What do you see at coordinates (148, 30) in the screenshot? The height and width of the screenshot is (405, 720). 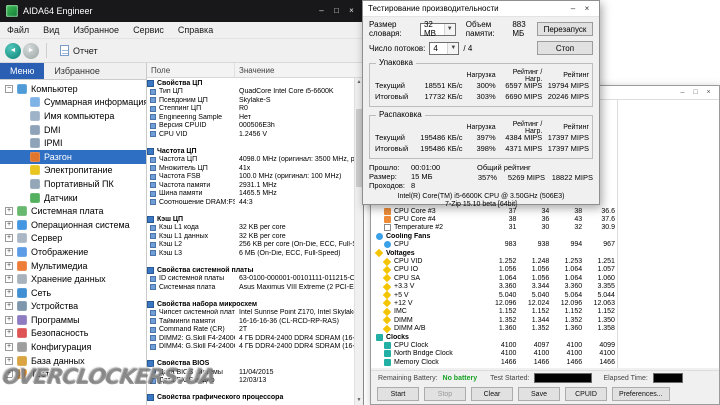 I see `menu-item-3: Сервис` at bounding box center [148, 30].